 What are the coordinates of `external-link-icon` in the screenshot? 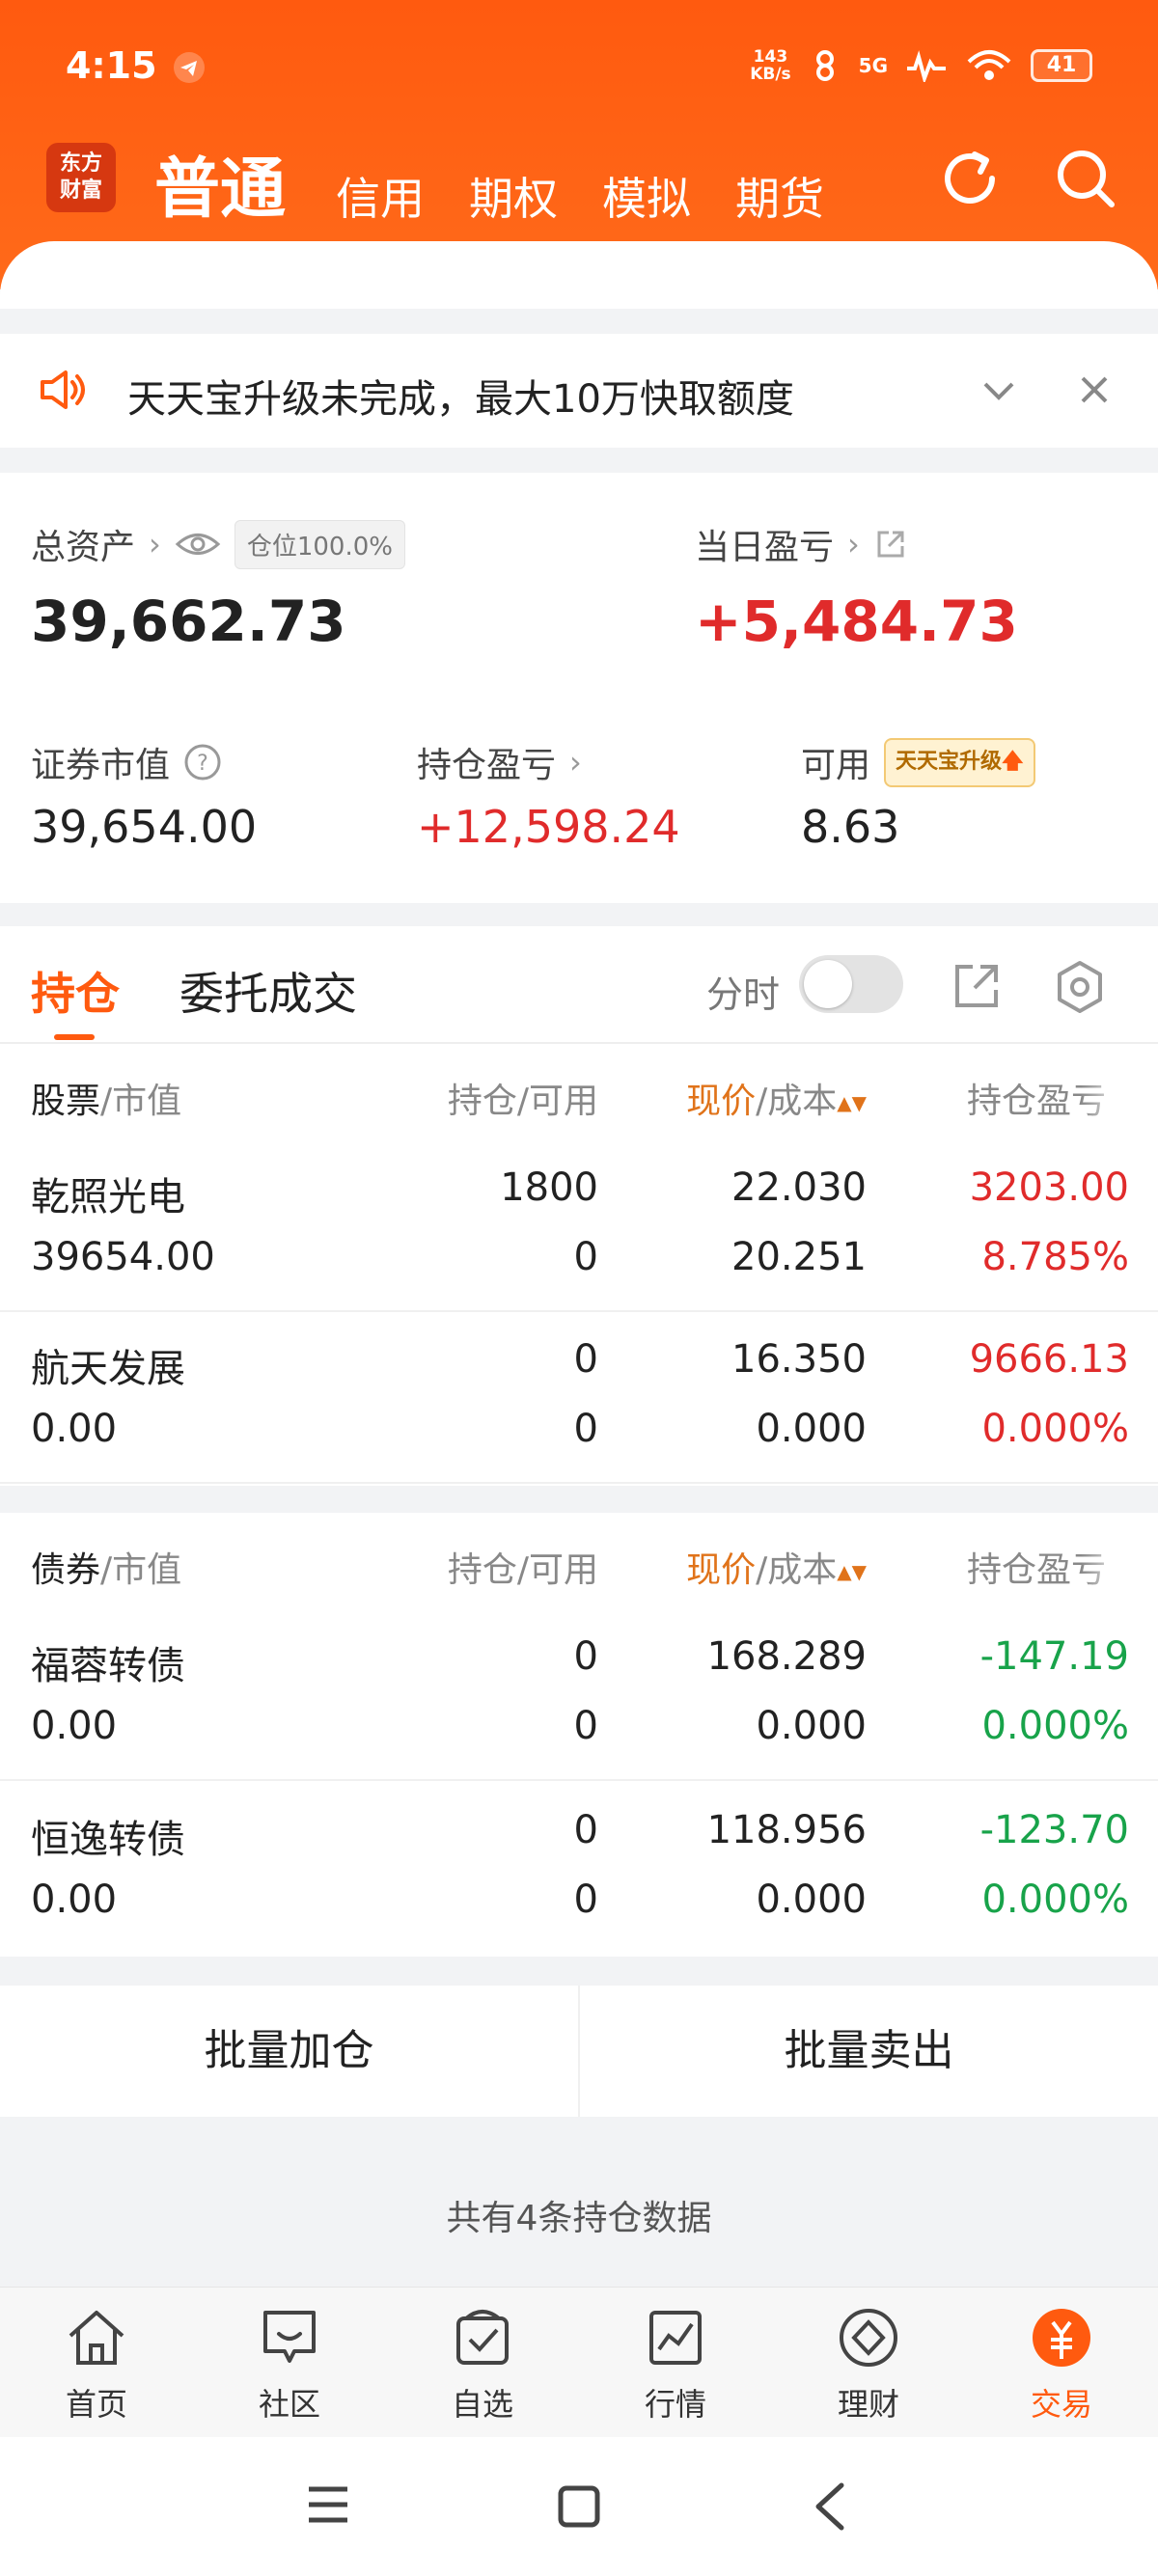 It's located at (890, 544).